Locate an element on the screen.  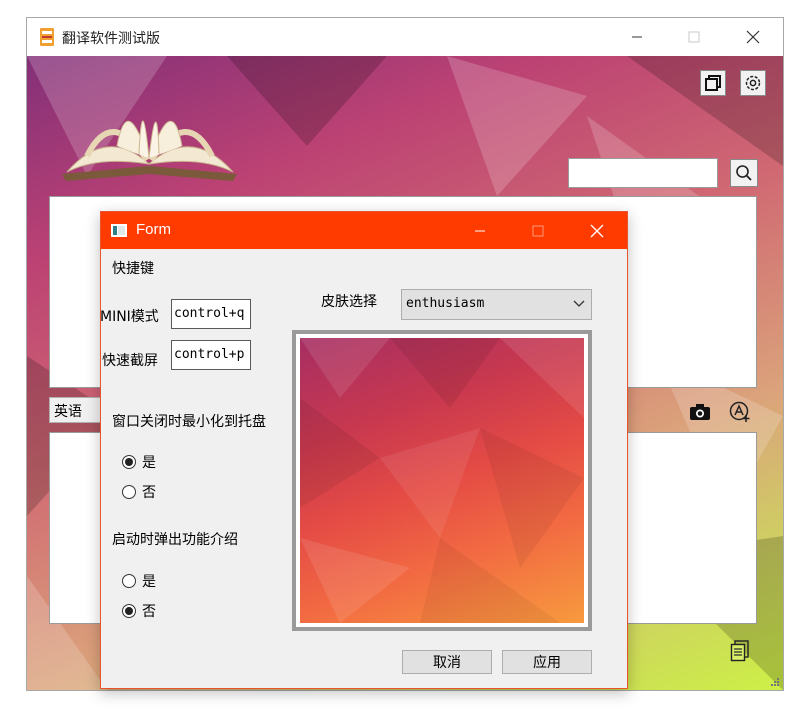
dialog-titlebar: Form is located at coordinates (364, 230).